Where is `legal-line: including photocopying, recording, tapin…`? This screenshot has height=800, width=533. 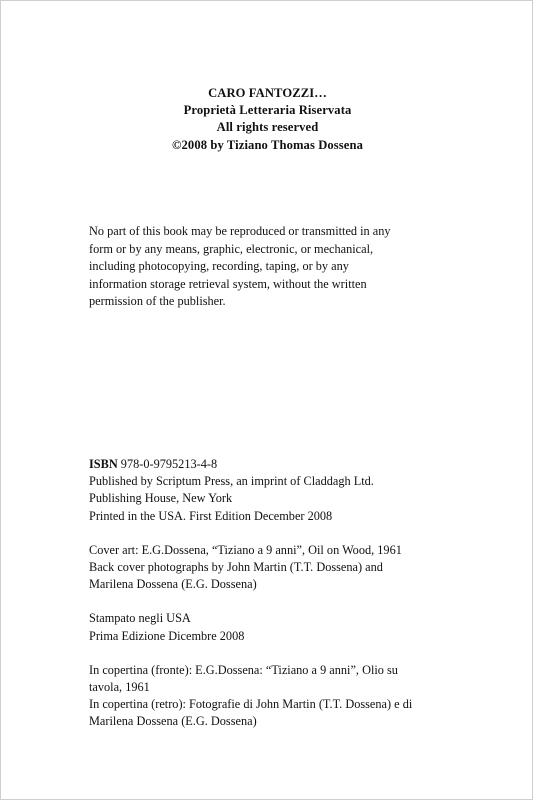 legal-line: including photocopying, recording, tapin… is located at coordinates (219, 266).